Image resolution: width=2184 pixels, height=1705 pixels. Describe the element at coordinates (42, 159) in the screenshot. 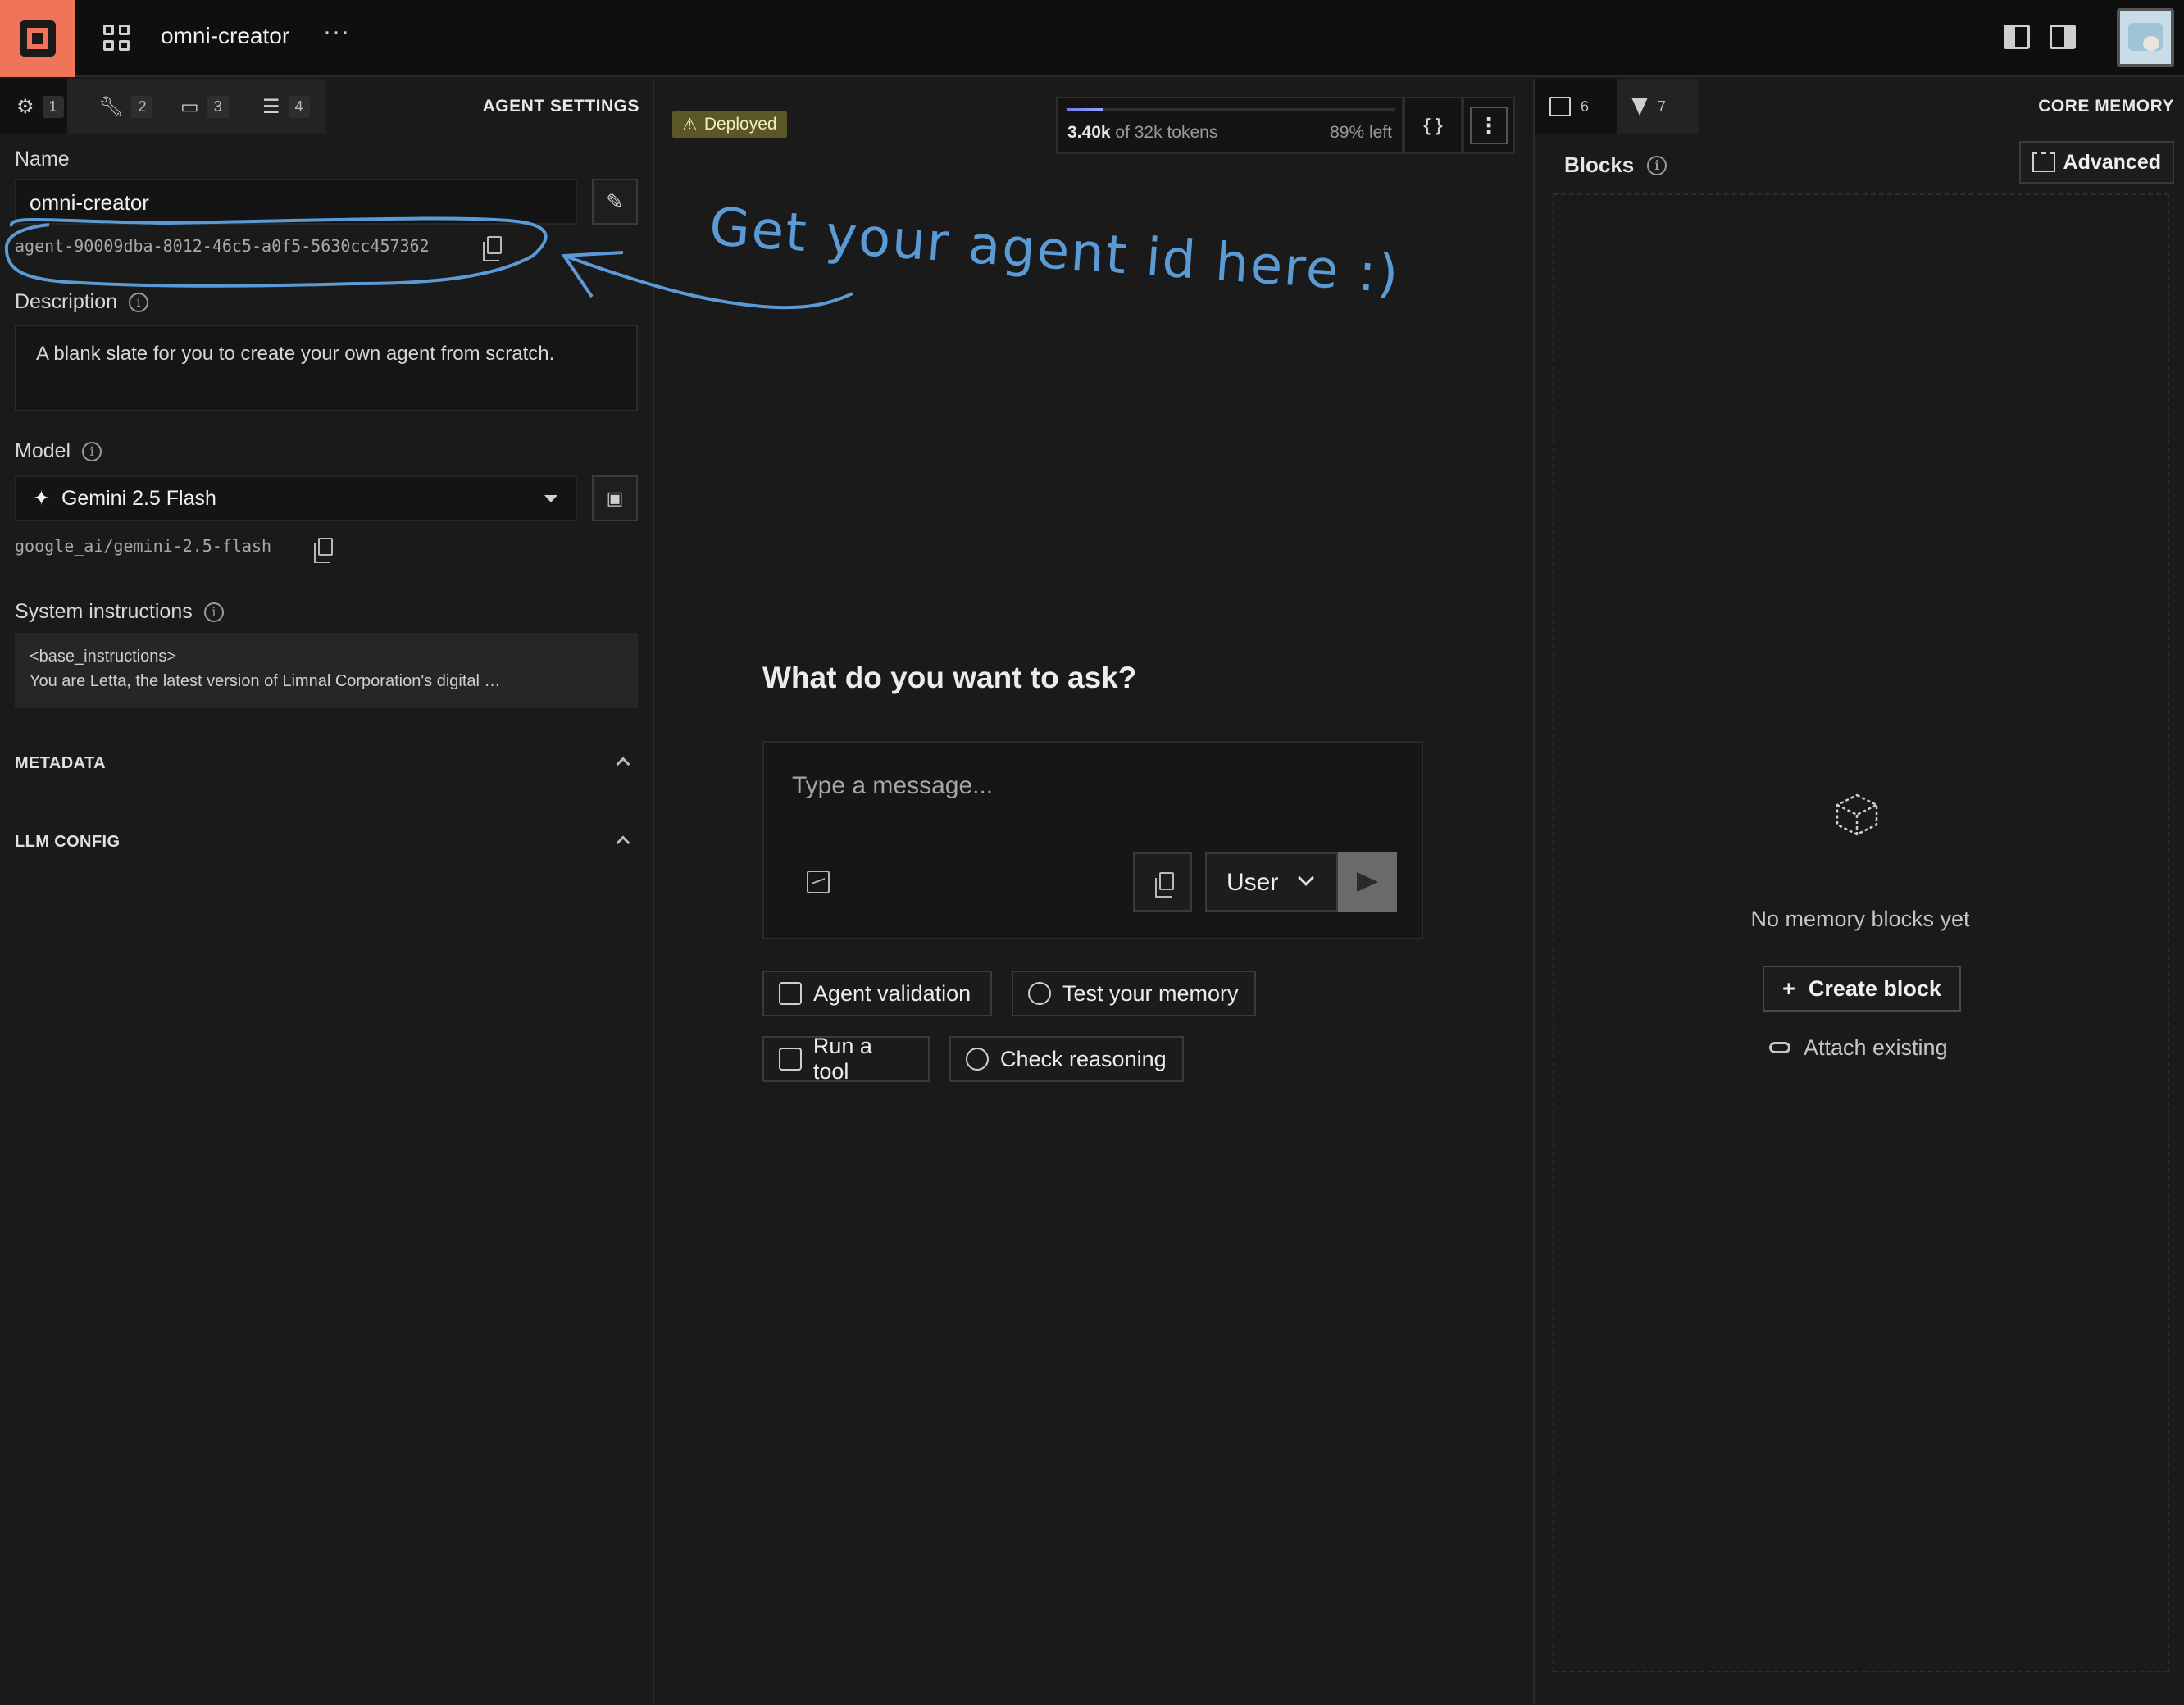

I see `name-label: Name` at that location.